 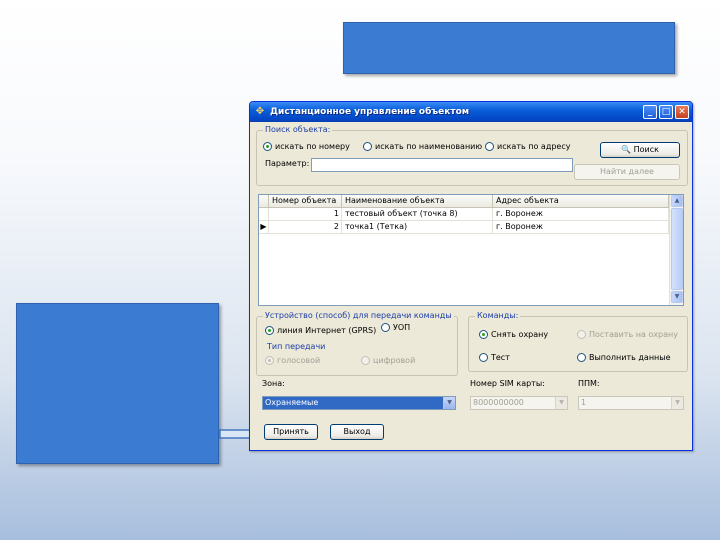 I want to click on scroll-up-icon: ▲, so click(x=677, y=201).